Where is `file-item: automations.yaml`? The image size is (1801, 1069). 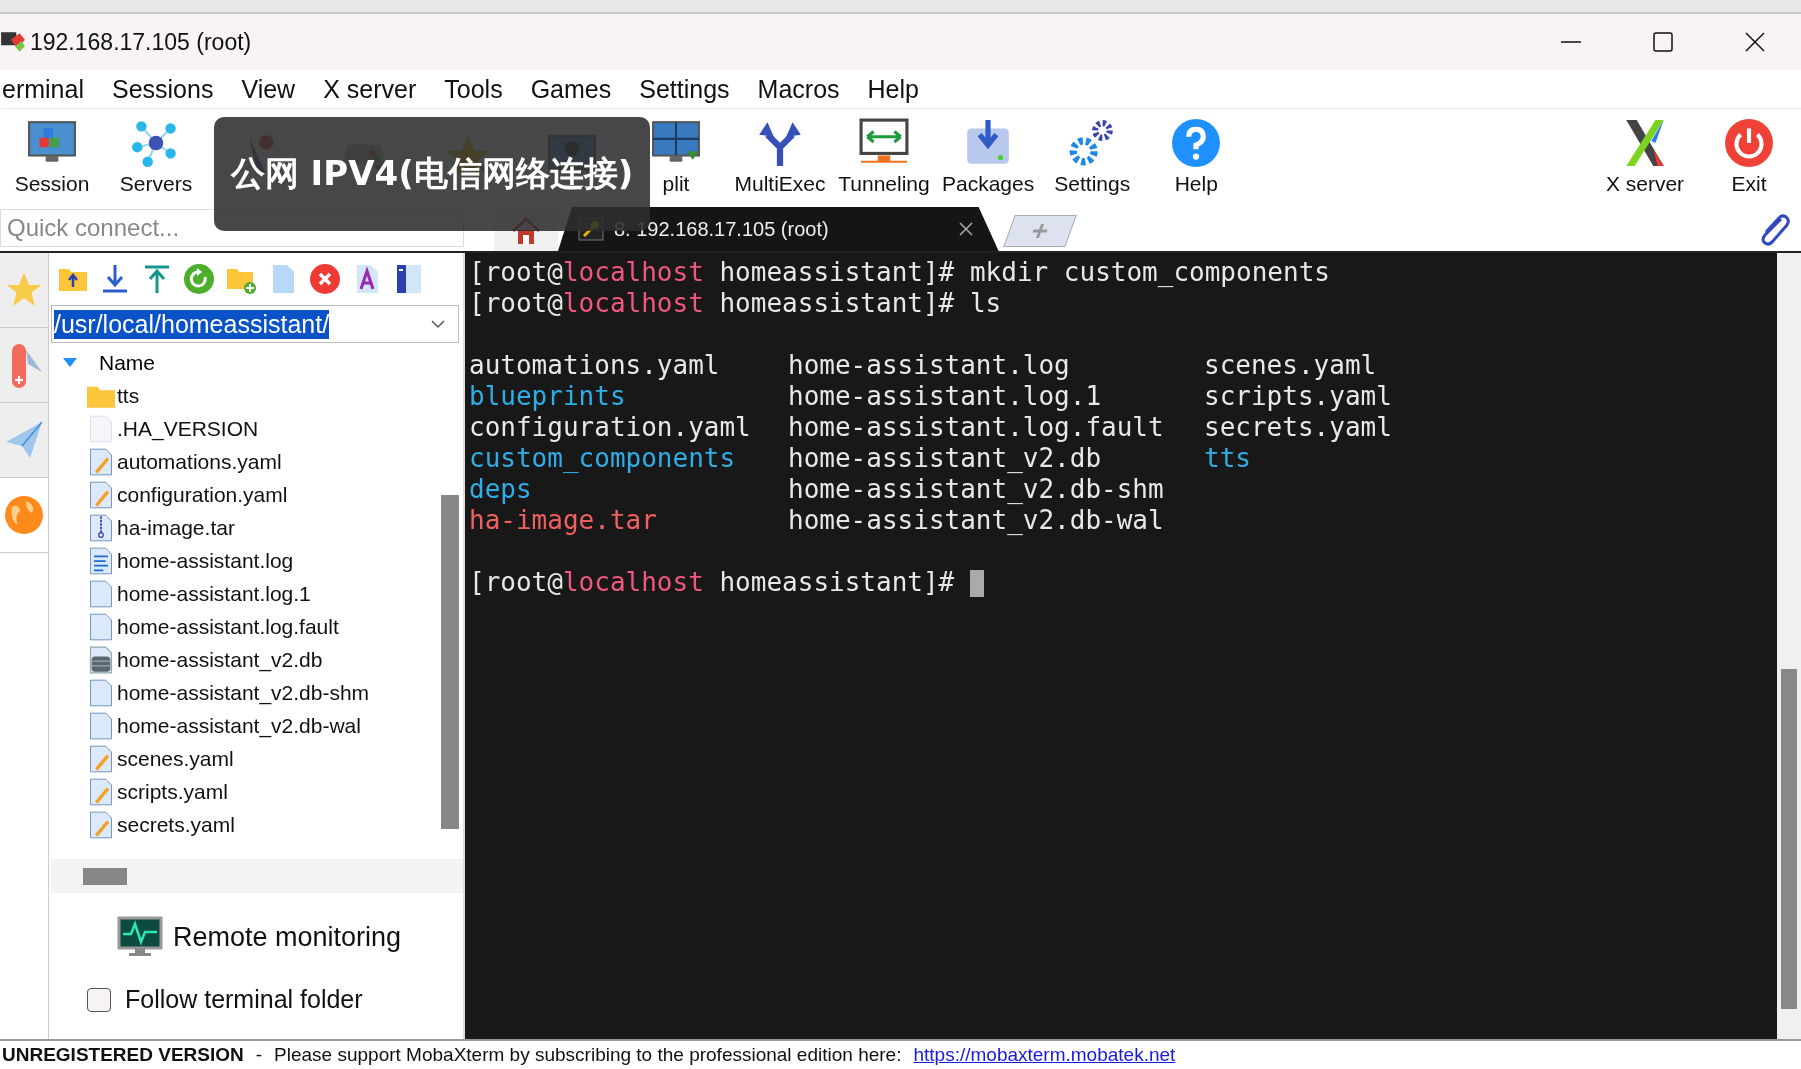 file-item: automations.yaml is located at coordinates (246, 461).